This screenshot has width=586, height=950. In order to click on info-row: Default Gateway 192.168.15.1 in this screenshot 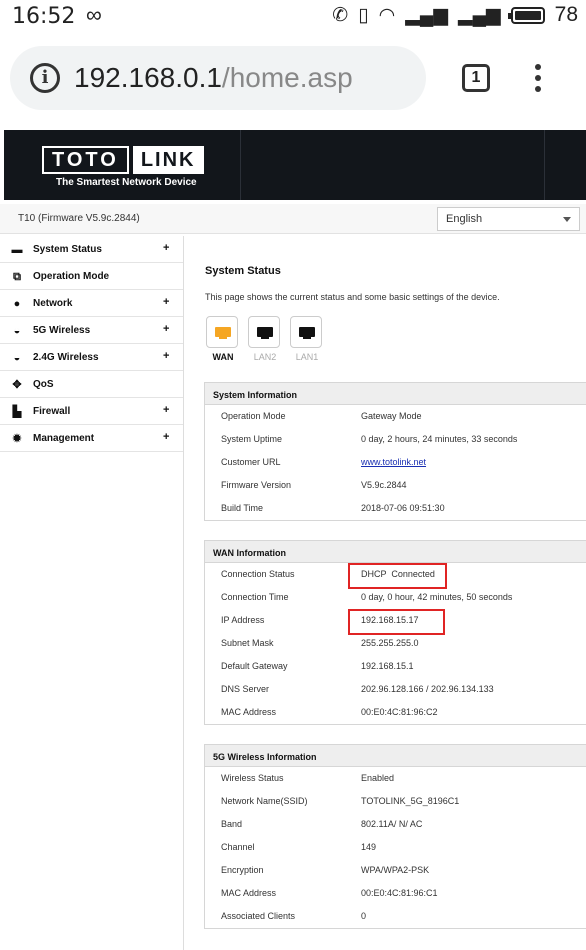, I will do `click(395, 666)`.